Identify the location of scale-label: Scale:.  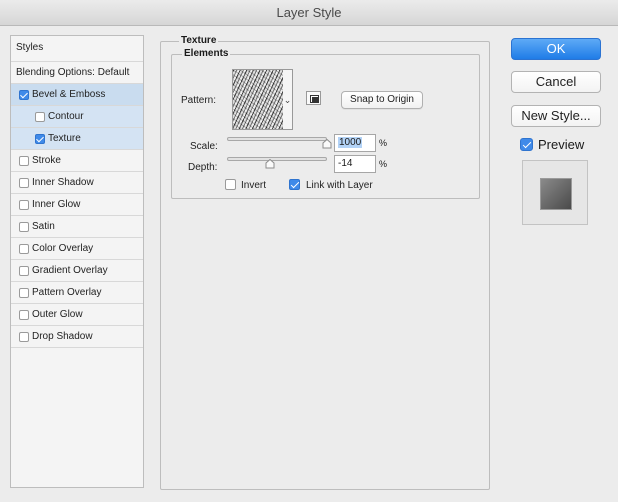
(204, 146).